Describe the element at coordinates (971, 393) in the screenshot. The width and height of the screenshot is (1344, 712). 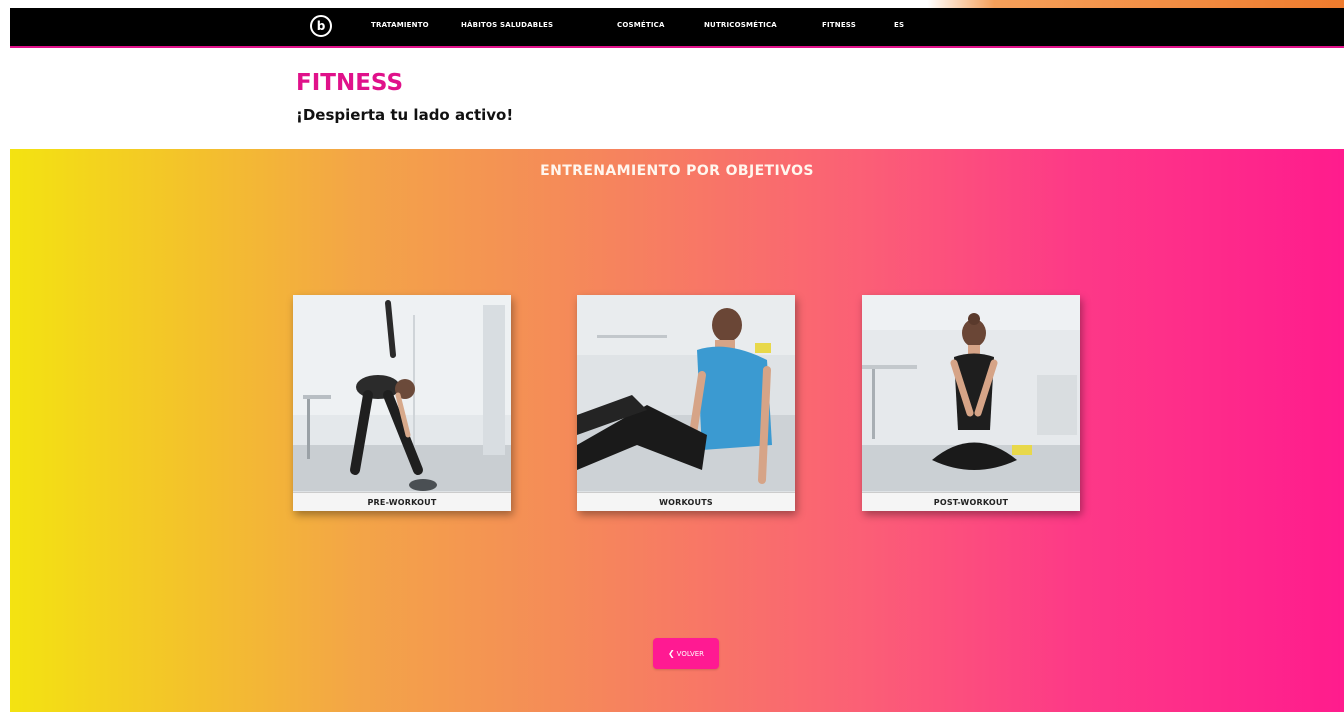
I see `post-workout-photo` at that location.